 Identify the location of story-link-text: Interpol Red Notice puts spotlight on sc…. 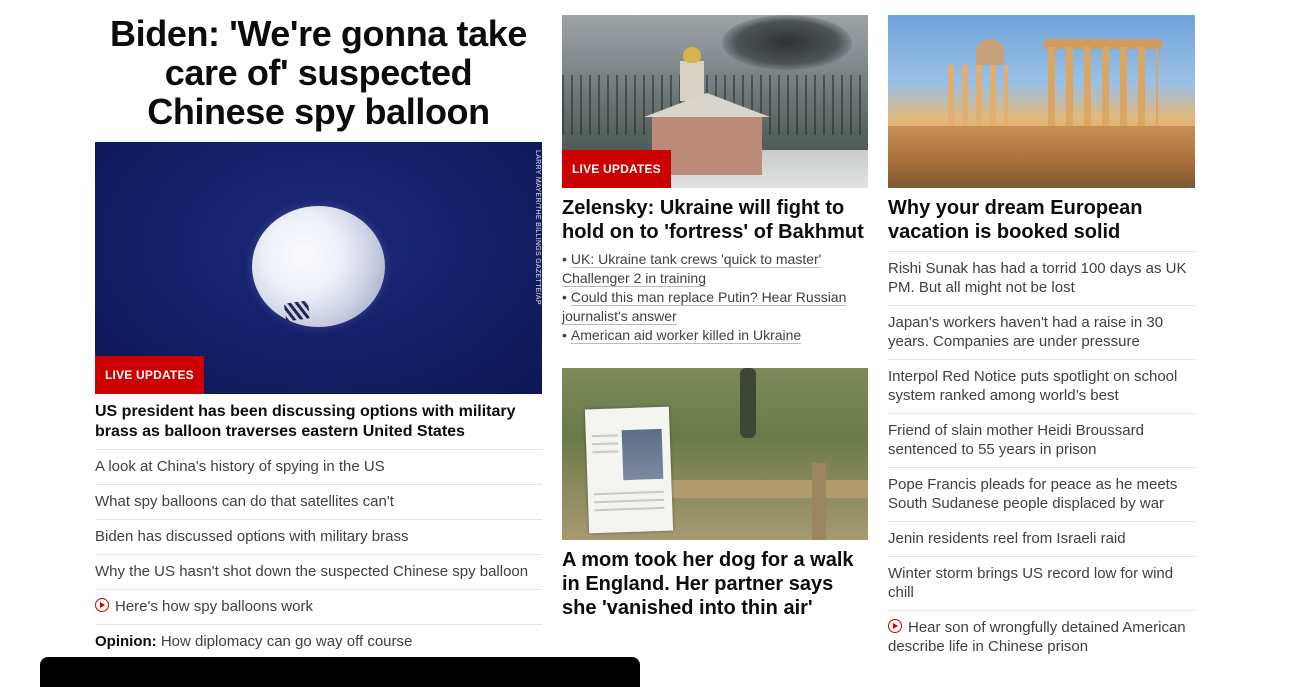
(1032, 386).